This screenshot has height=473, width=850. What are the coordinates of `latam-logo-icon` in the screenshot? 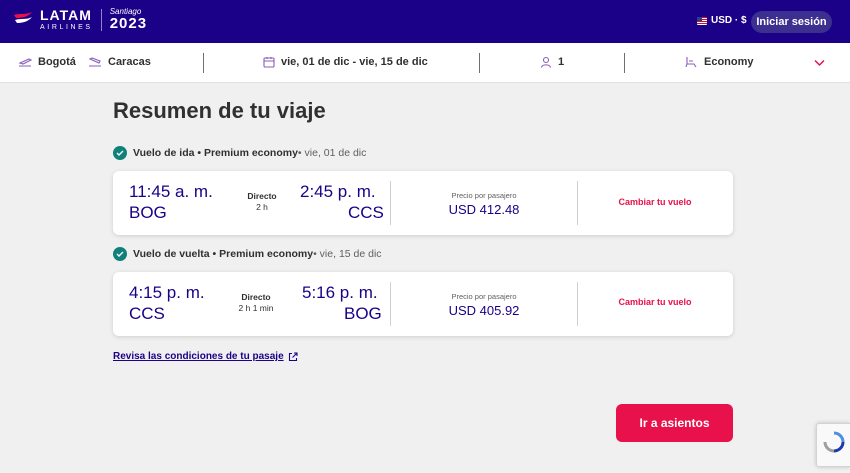 It's located at (23, 17).